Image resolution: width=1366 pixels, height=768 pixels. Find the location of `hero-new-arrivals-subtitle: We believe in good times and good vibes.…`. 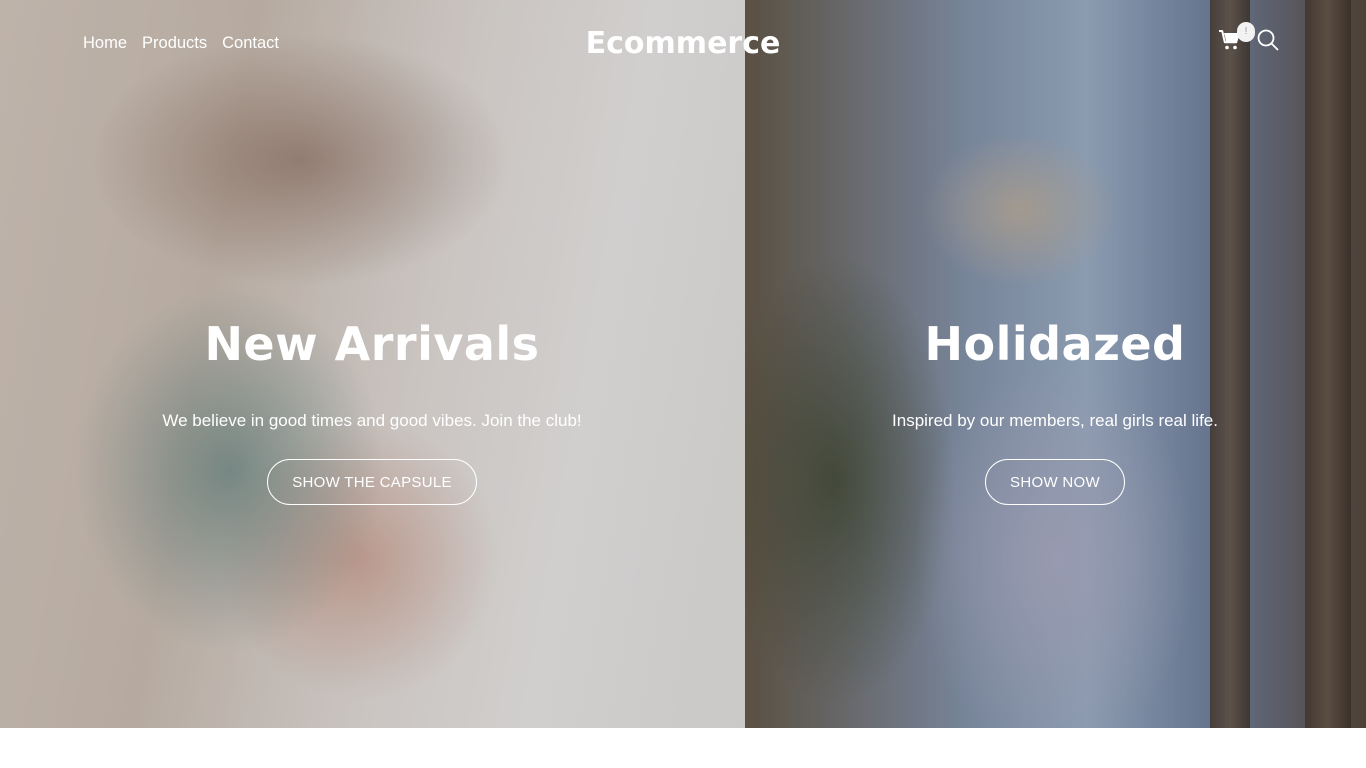

hero-new-arrivals-subtitle: We believe in good times and good vibes.… is located at coordinates (372, 420).